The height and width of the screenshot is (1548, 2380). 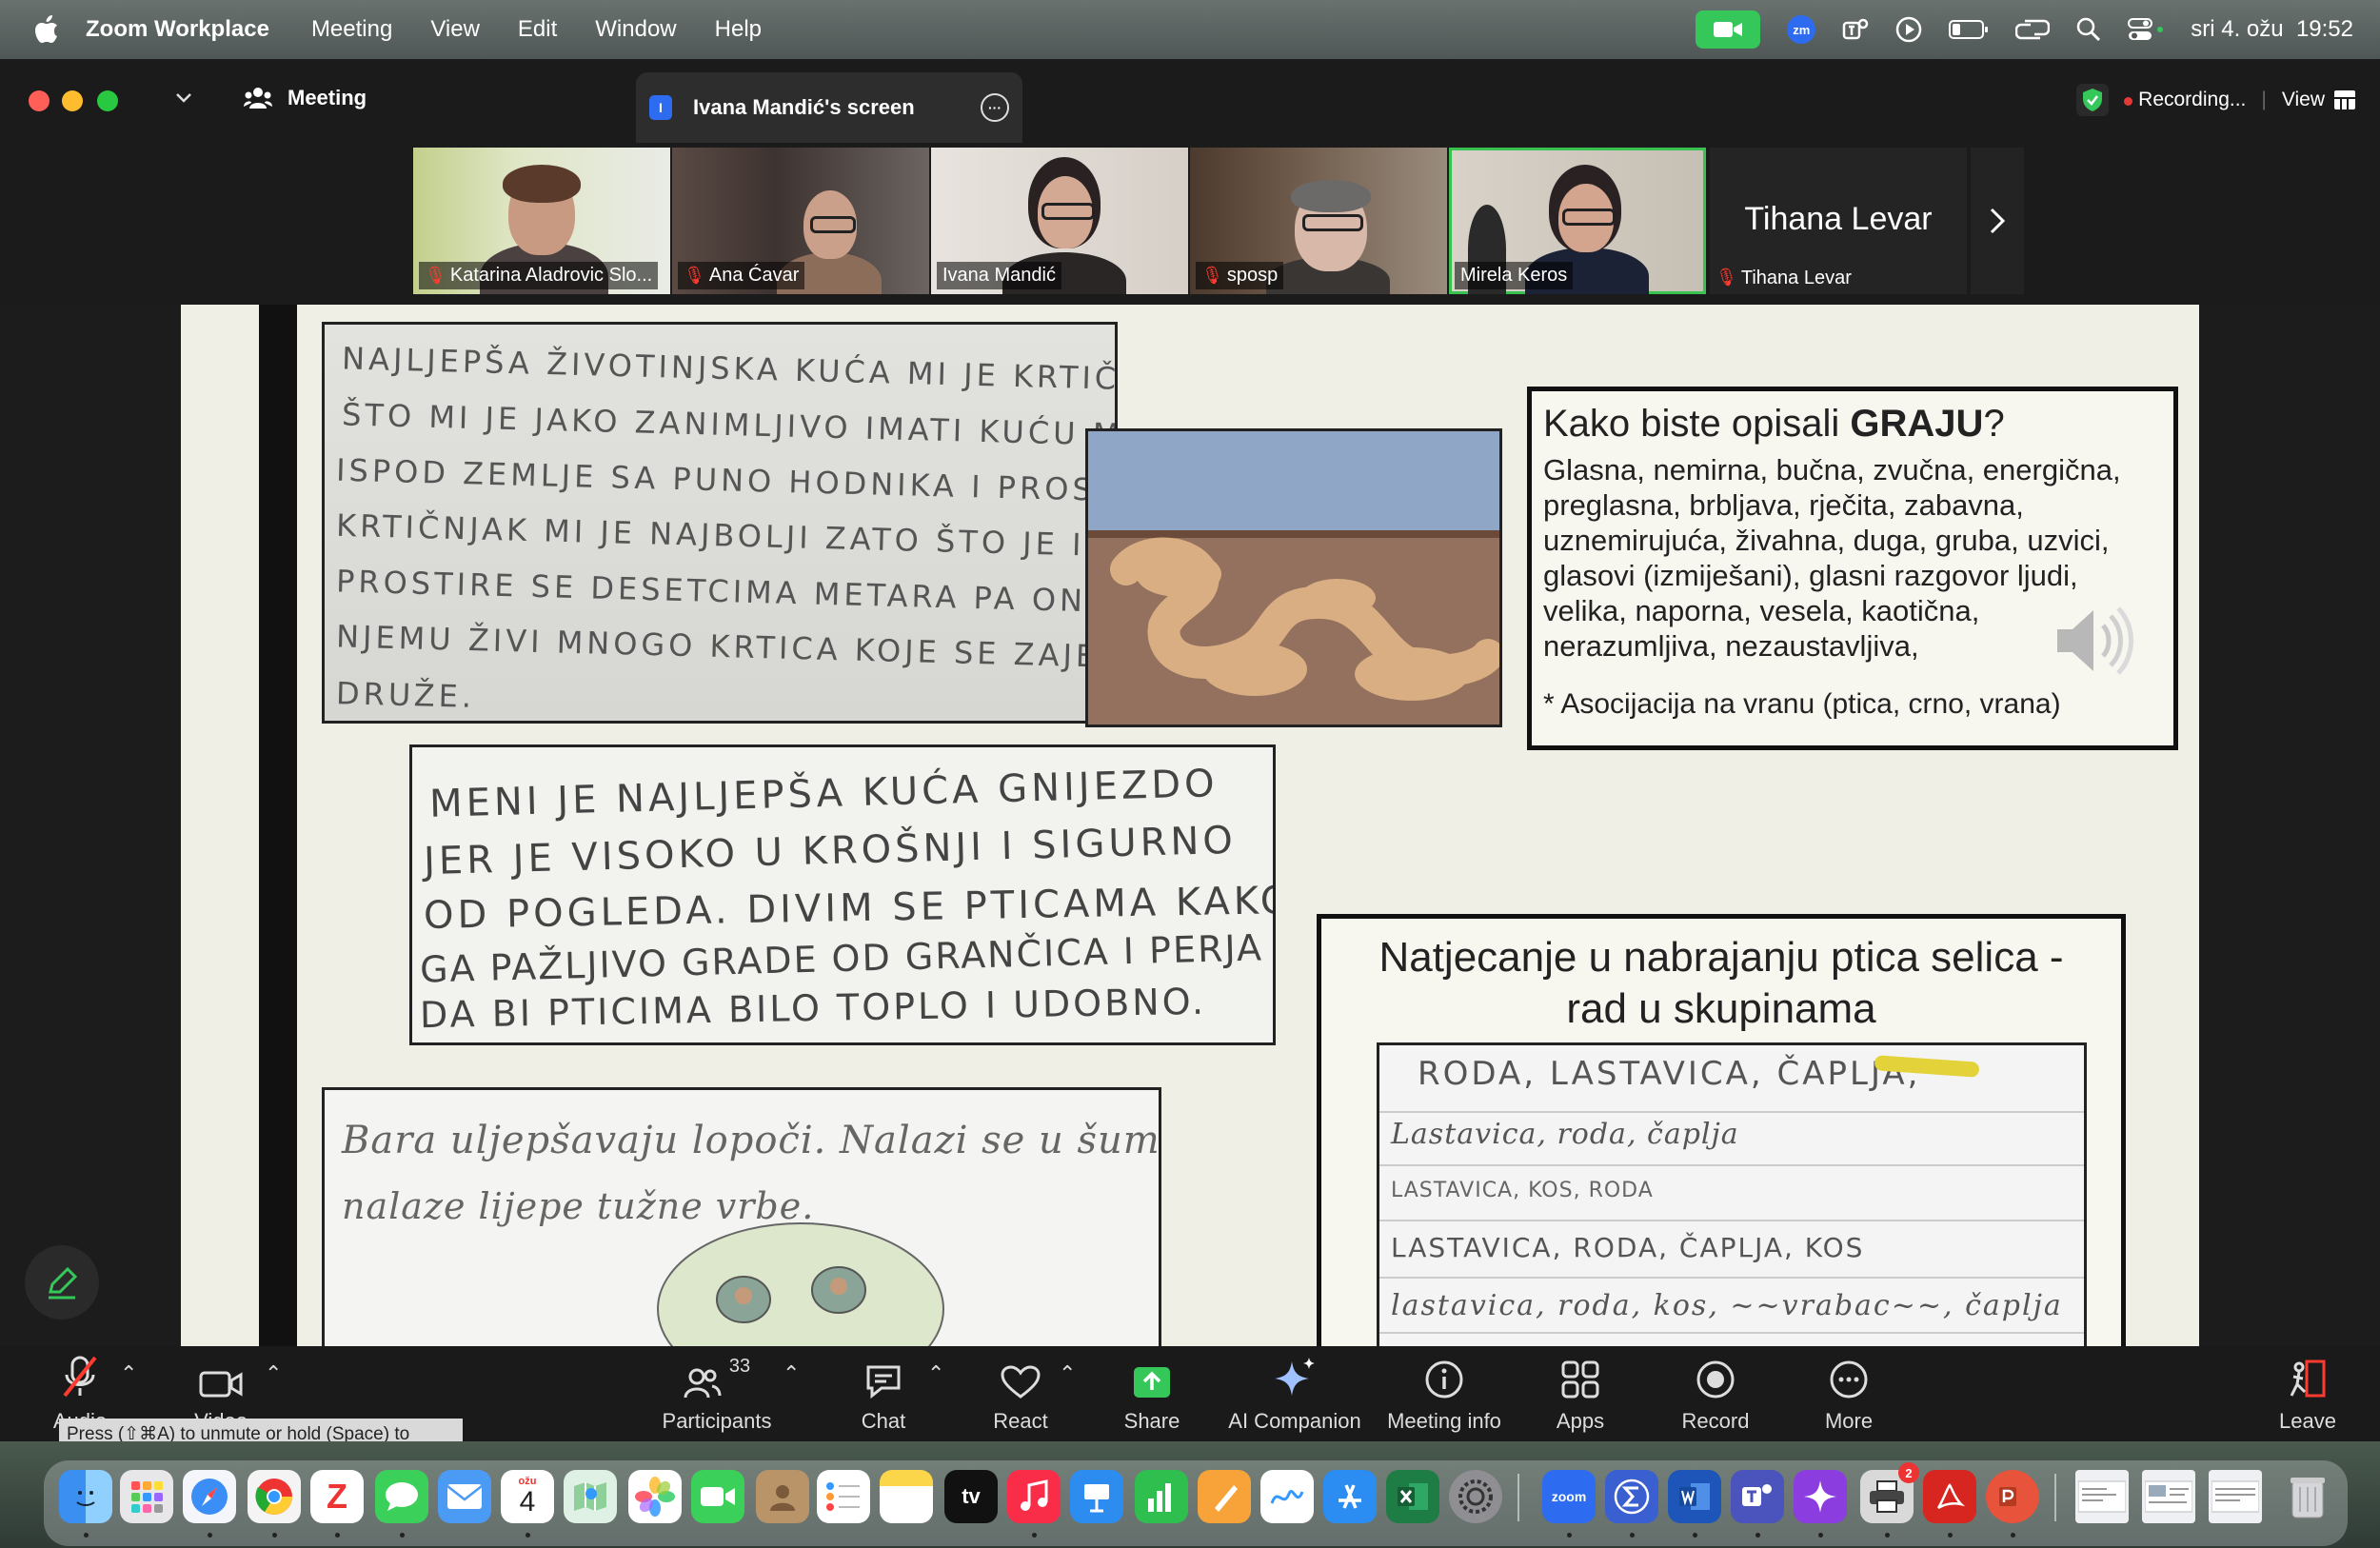 What do you see at coordinates (85, 1497) in the screenshot?
I see `finder-icon` at bounding box center [85, 1497].